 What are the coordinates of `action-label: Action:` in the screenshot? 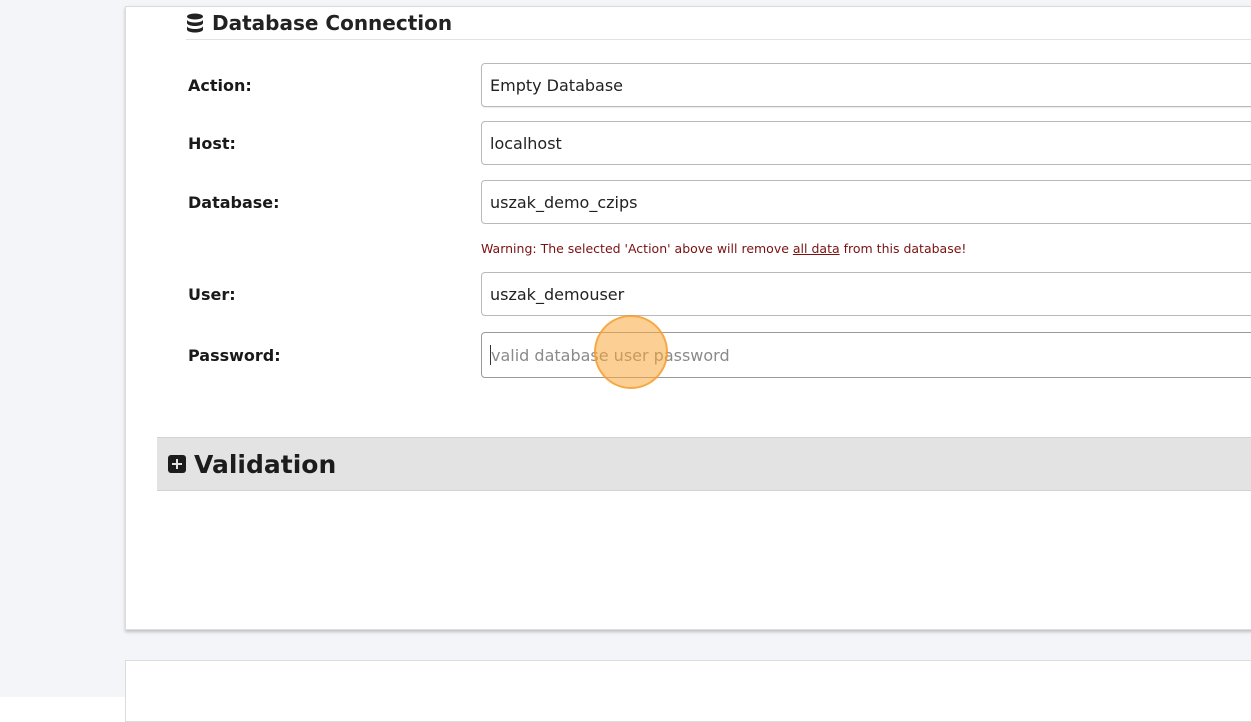 It's located at (220, 85).